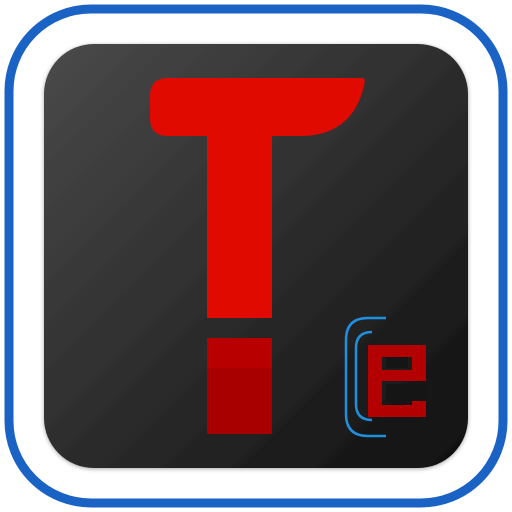  Describe the element at coordinates (397, 381) in the screenshot. I see `e-glyph-icon` at that location.